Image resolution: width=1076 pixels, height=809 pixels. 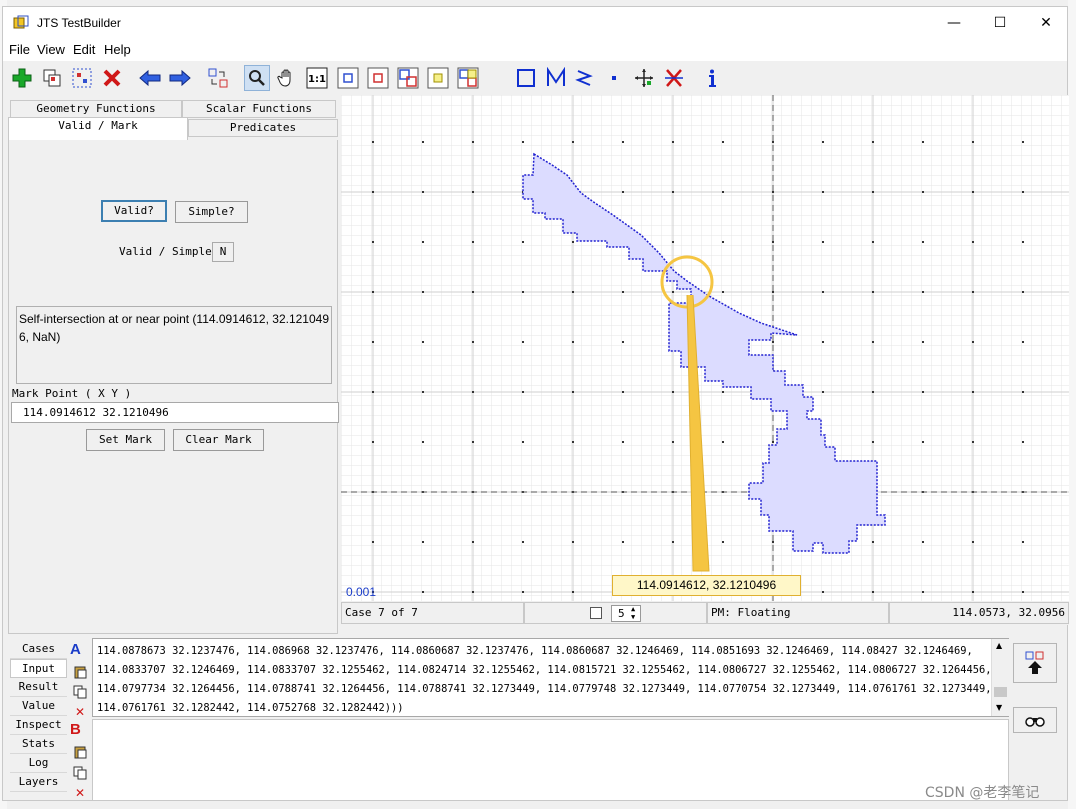 What do you see at coordinates (218, 440) in the screenshot?
I see `clear-mark-button: Clear Mark` at bounding box center [218, 440].